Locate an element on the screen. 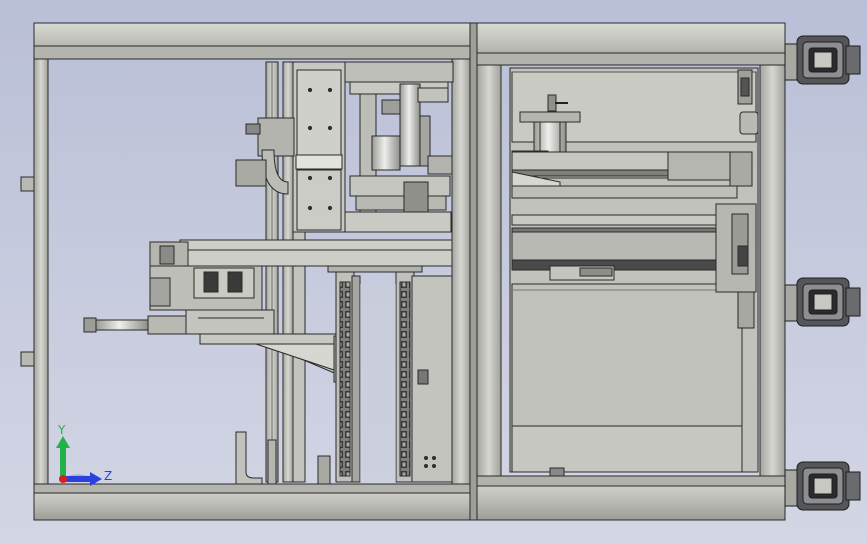  y-axis-arrow is located at coordinates (63, 457).